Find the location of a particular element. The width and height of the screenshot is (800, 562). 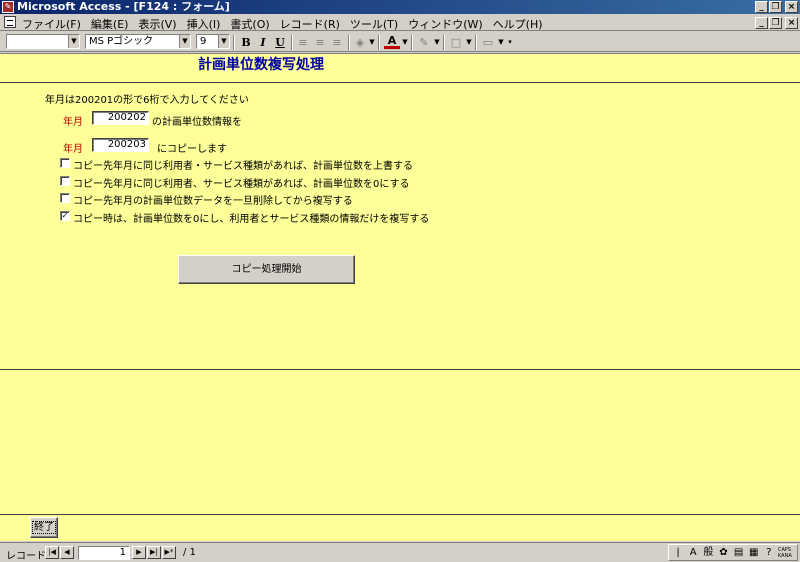

source-suffix-label: の計画単位数情報を is located at coordinates (197, 122).